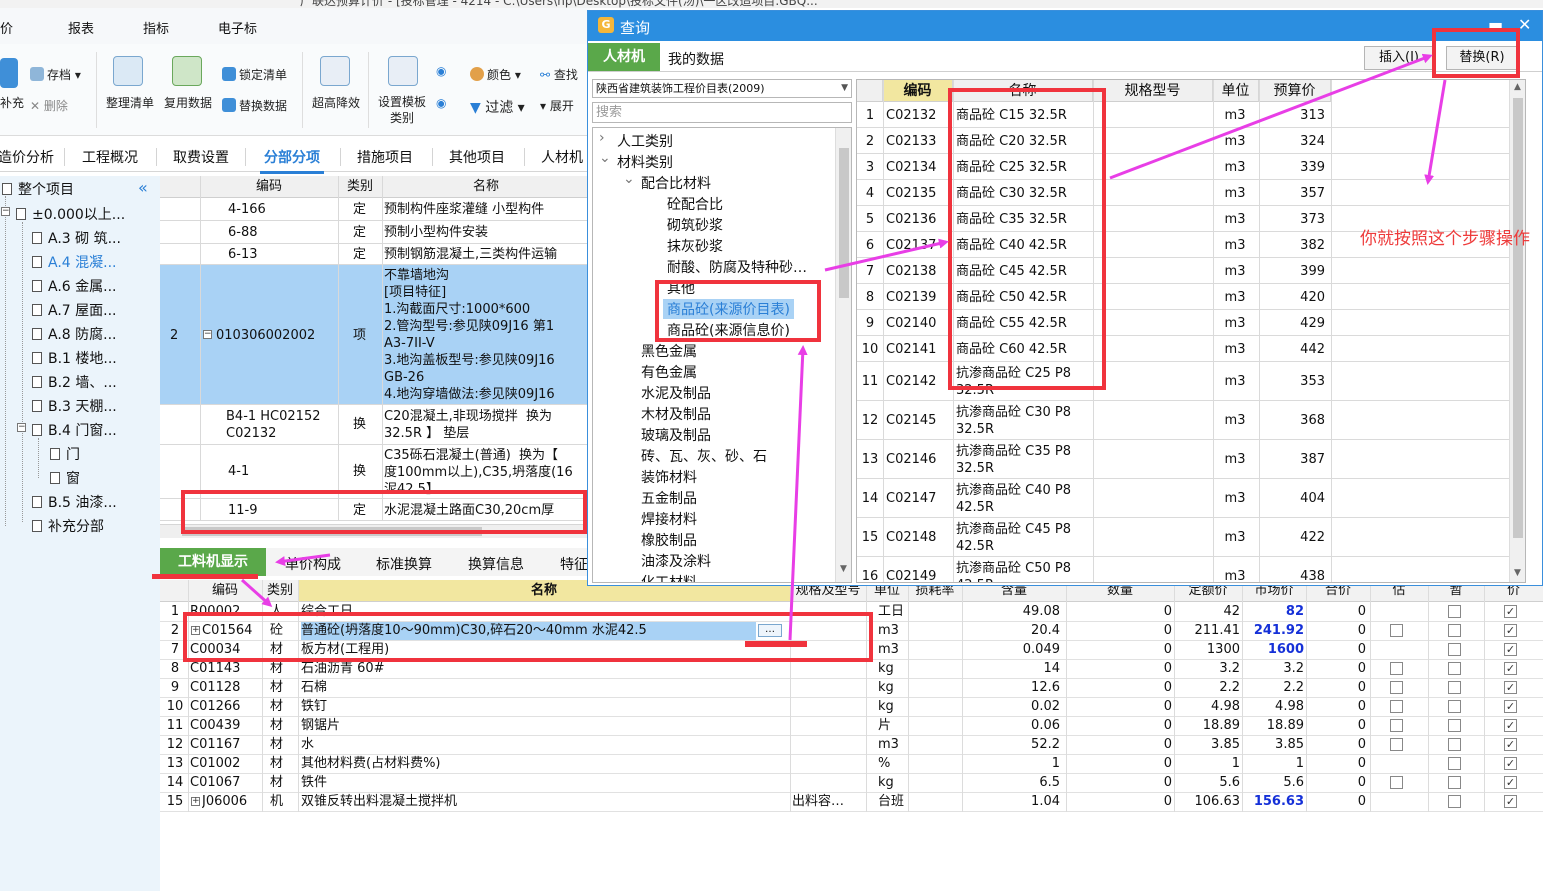 This screenshot has width=1543, height=891. What do you see at coordinates (486, 187) in the screenshot?
I see `grid-header-name: 名称` at bounding box center [486, 187].